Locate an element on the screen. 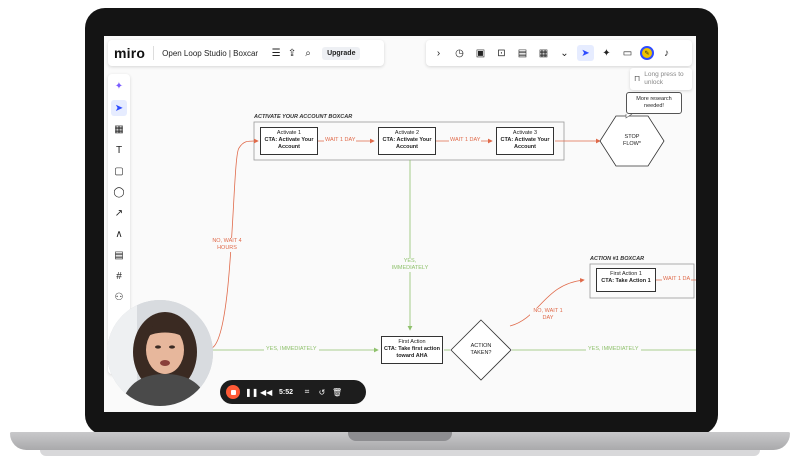 This screenshot has height=463, width=800. section-label-action1: ACTION #1 BOXCAR is located at coordinates (617, 259).